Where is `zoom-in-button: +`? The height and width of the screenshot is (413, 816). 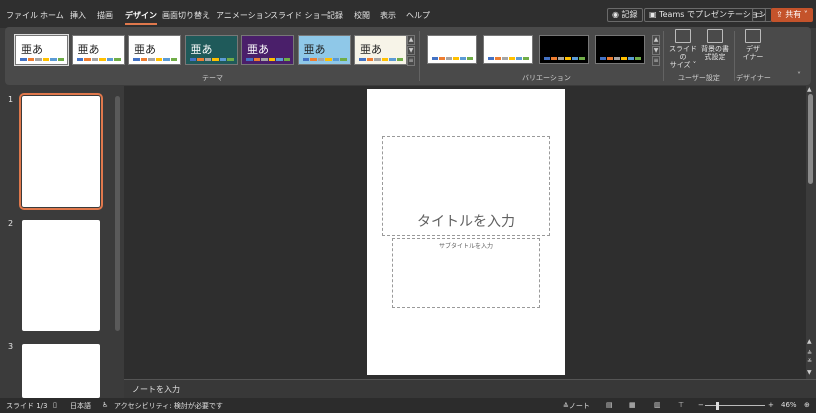
zoom-in-button: + is located at coordinates (771, 405).